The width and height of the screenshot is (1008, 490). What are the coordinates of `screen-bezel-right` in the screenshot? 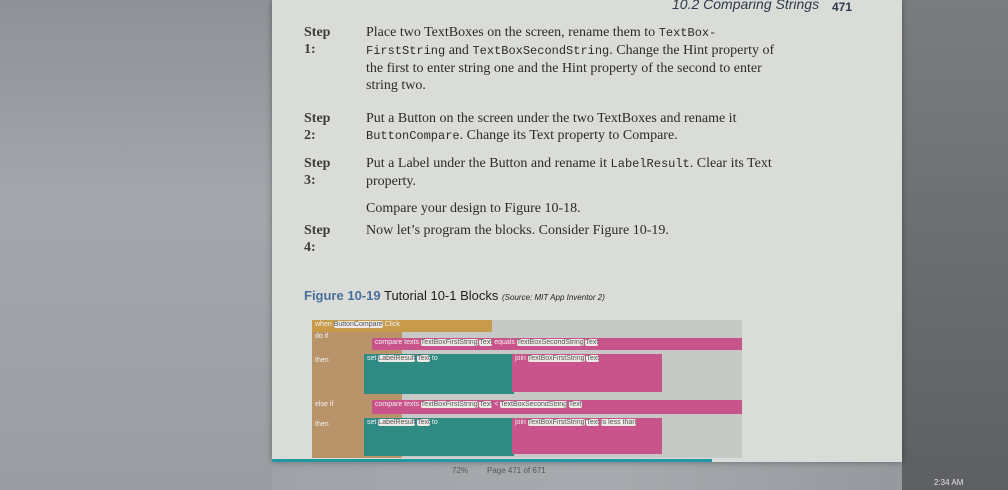 It's located at (955, 245).